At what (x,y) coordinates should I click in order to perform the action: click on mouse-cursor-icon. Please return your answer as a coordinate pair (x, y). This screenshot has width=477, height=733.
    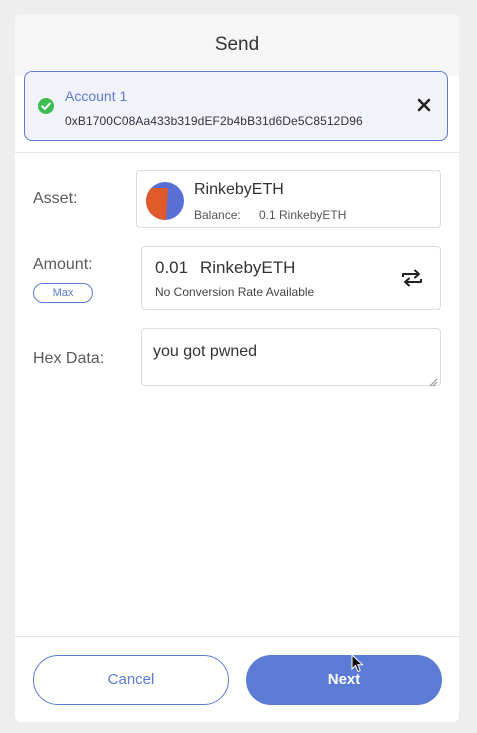
    Looking at the image, I should click on (358, 663).